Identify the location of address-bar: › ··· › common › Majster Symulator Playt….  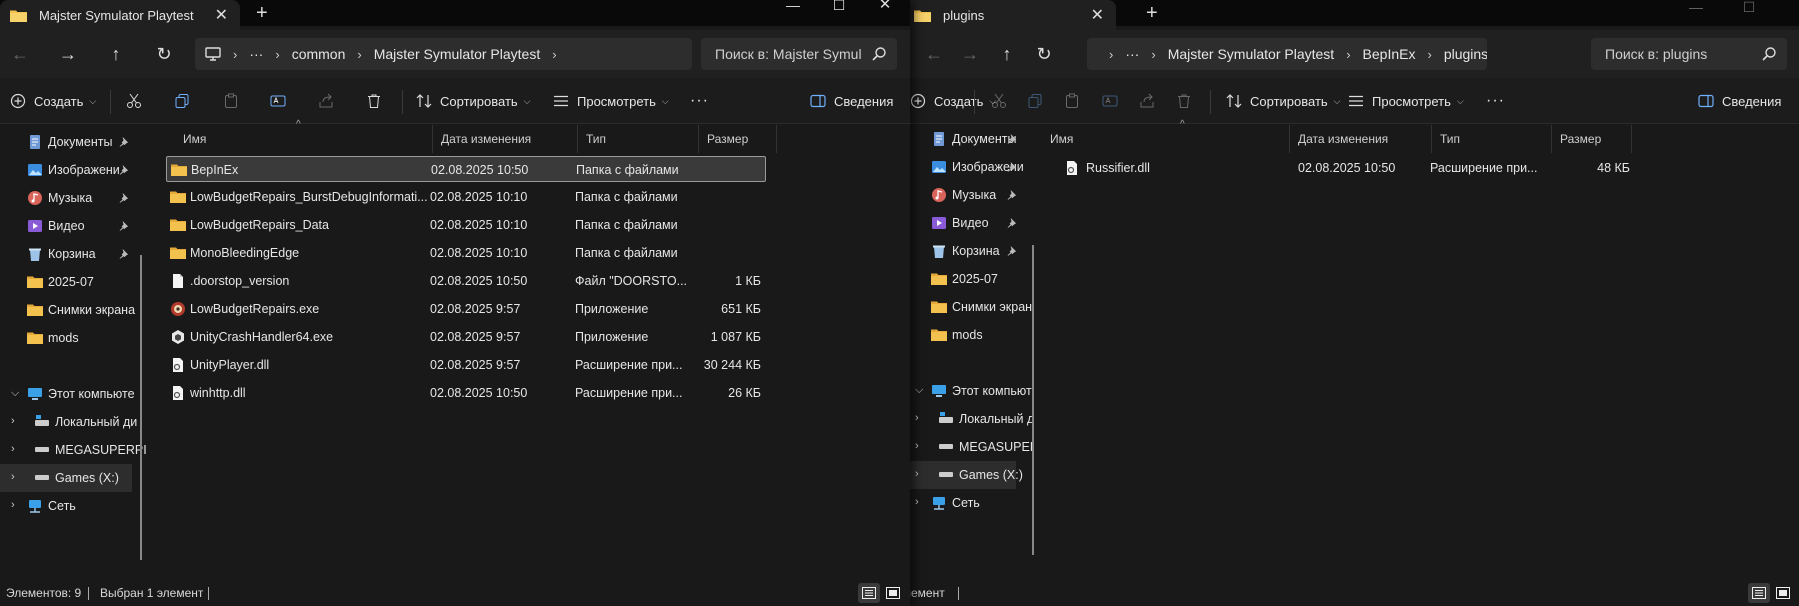
(443, 54).